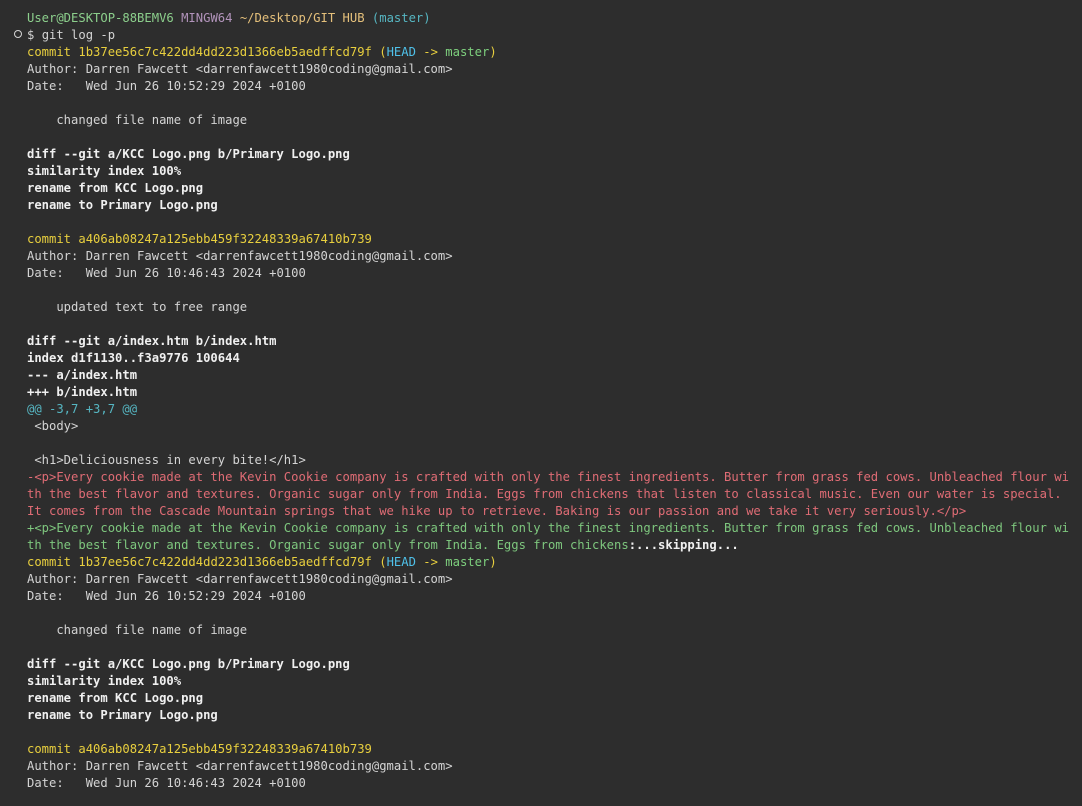 This screenshot has width=1082, height=806. Describe the element at coordinates (166, 460) in the screenshot. I see `diff-context-line: <h1>Deliciousness in every bite!</h1>` at that location.